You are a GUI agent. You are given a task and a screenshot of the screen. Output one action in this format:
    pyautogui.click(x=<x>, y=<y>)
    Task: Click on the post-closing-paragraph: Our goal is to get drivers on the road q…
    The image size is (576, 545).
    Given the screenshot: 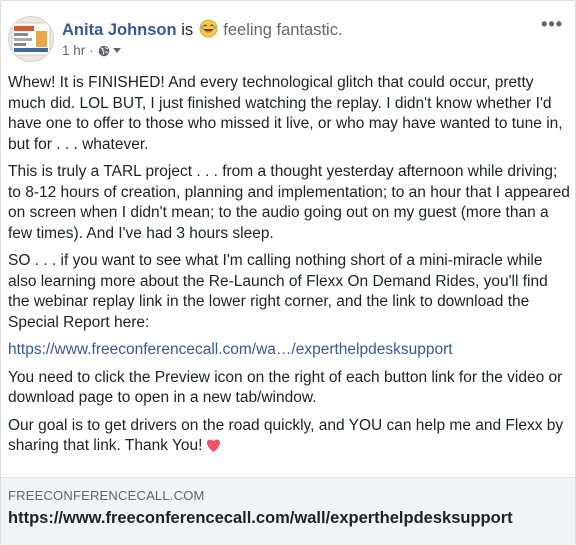 What is the action you would take?
    pyautogui.click(x=289, y=438)
    